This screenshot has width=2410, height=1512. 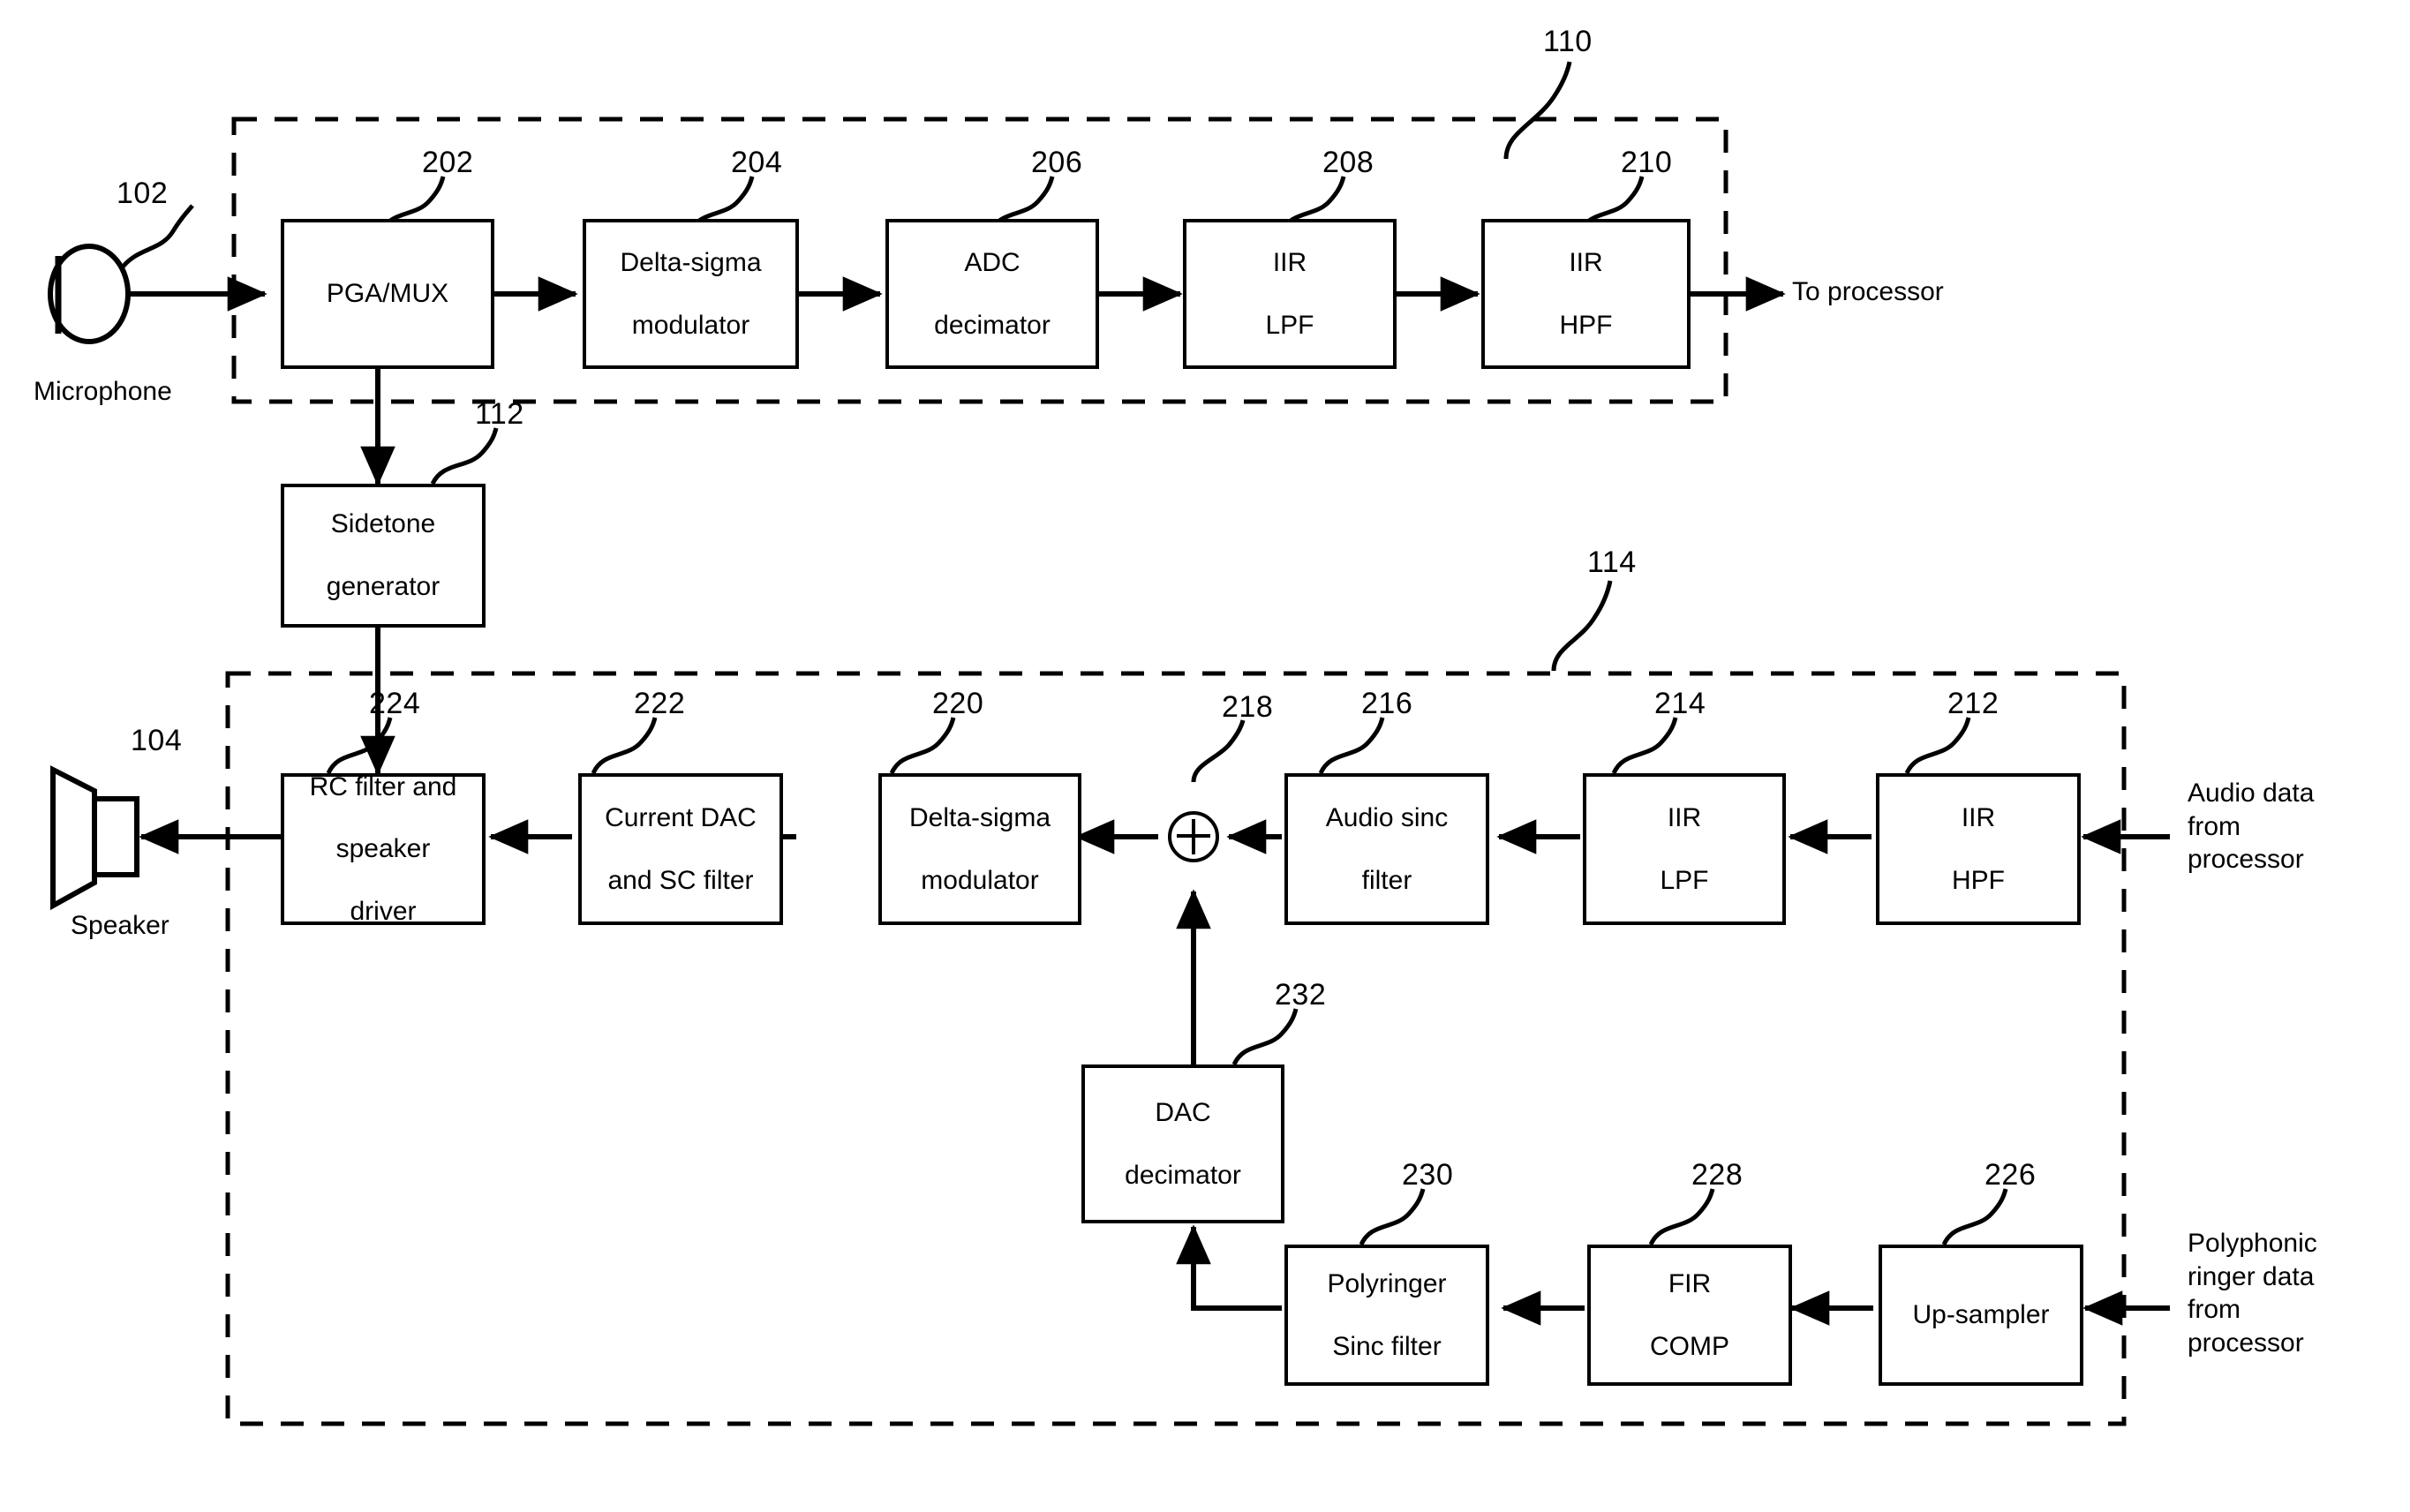 I want to click on block-label-fir-comp: FIR COMP, so click(x=1689, y=1314).